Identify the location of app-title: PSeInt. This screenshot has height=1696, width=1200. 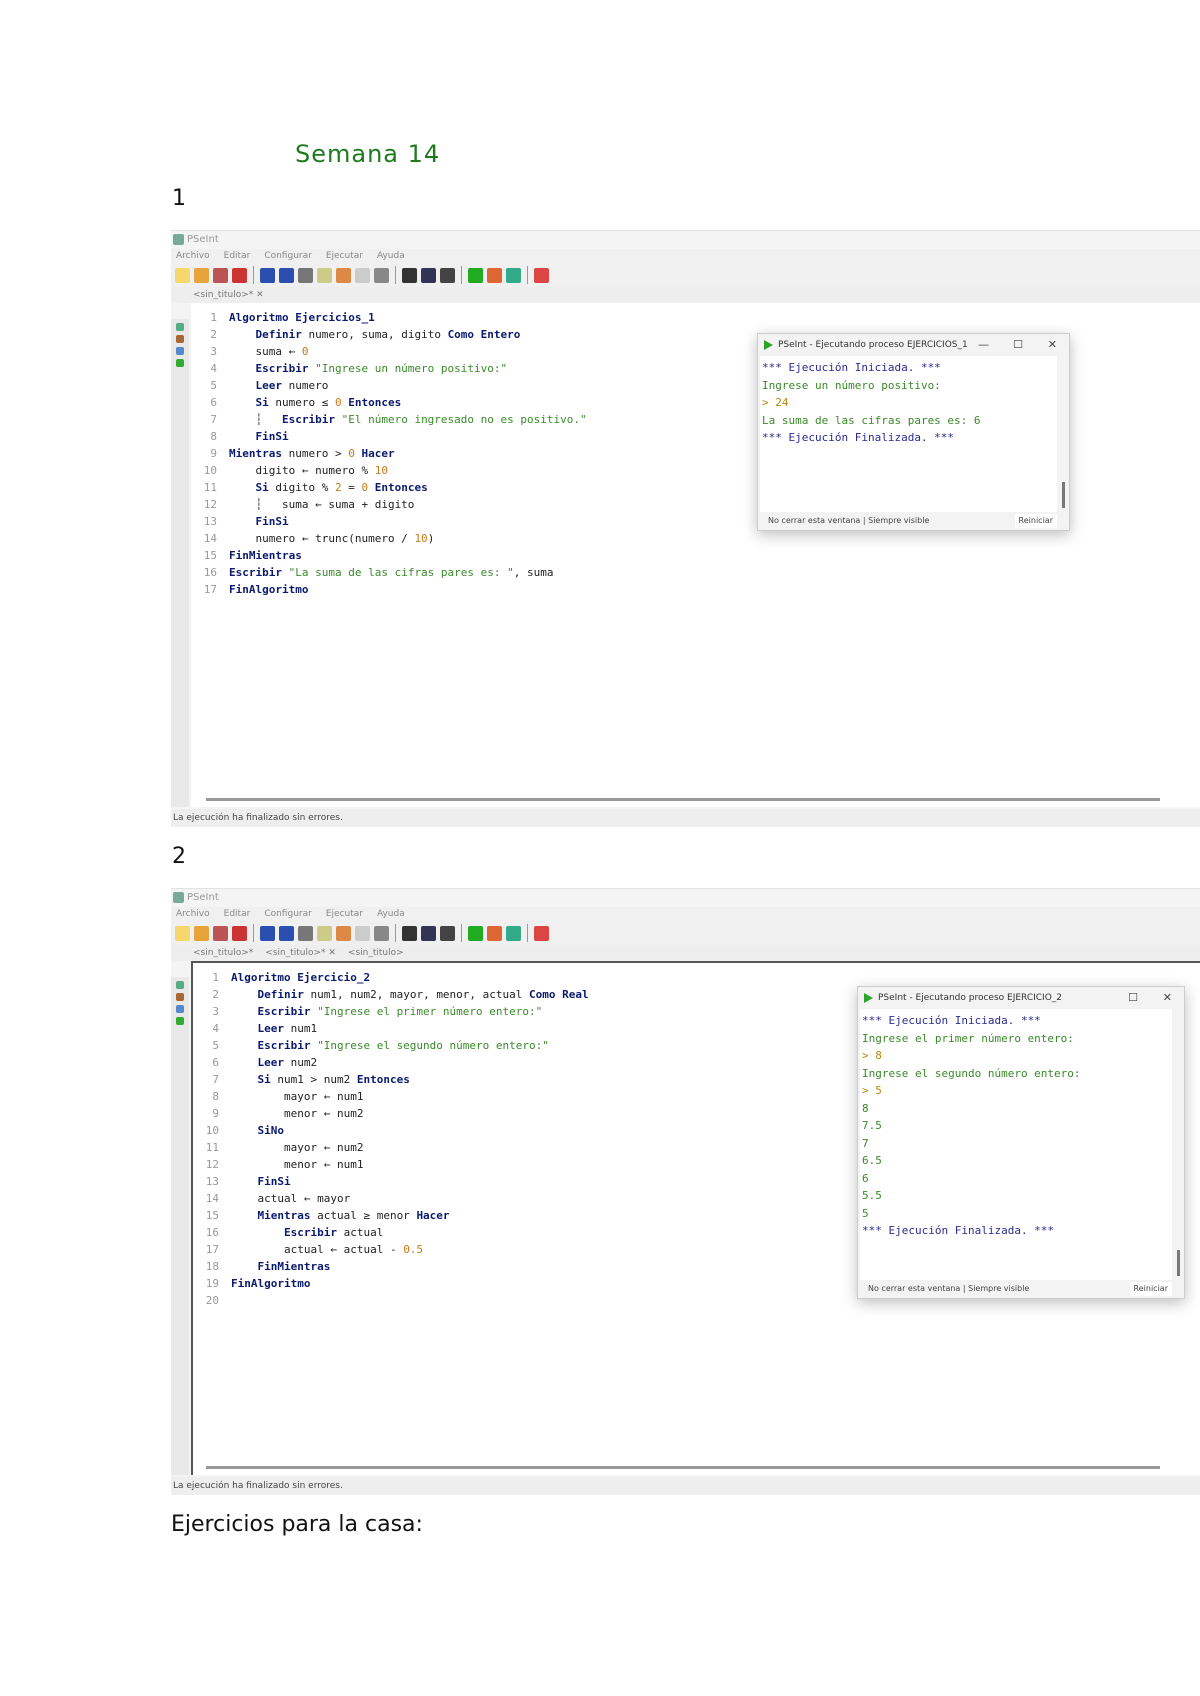
(203, 897).